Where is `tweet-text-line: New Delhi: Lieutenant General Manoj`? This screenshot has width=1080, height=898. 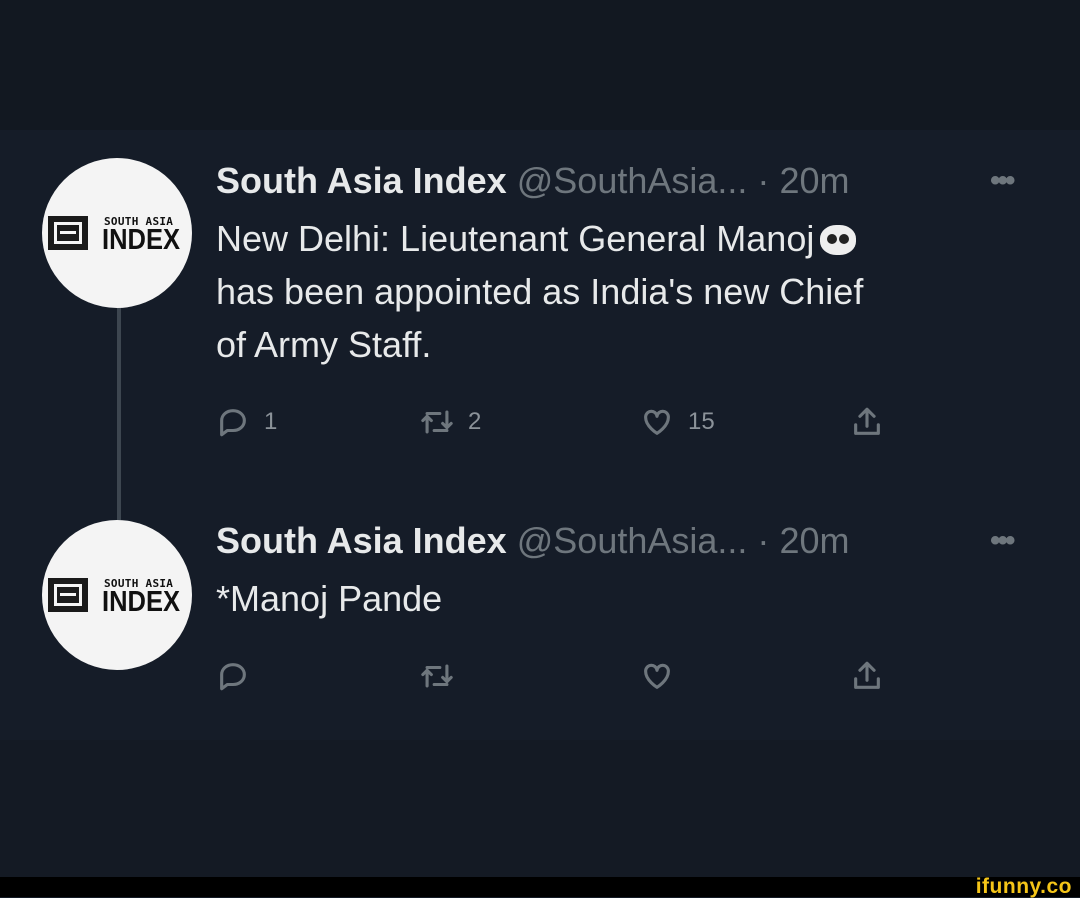
tweet-text-line: New Delhi: Lieutenant General Manoj is located at coordinates (515, 238).